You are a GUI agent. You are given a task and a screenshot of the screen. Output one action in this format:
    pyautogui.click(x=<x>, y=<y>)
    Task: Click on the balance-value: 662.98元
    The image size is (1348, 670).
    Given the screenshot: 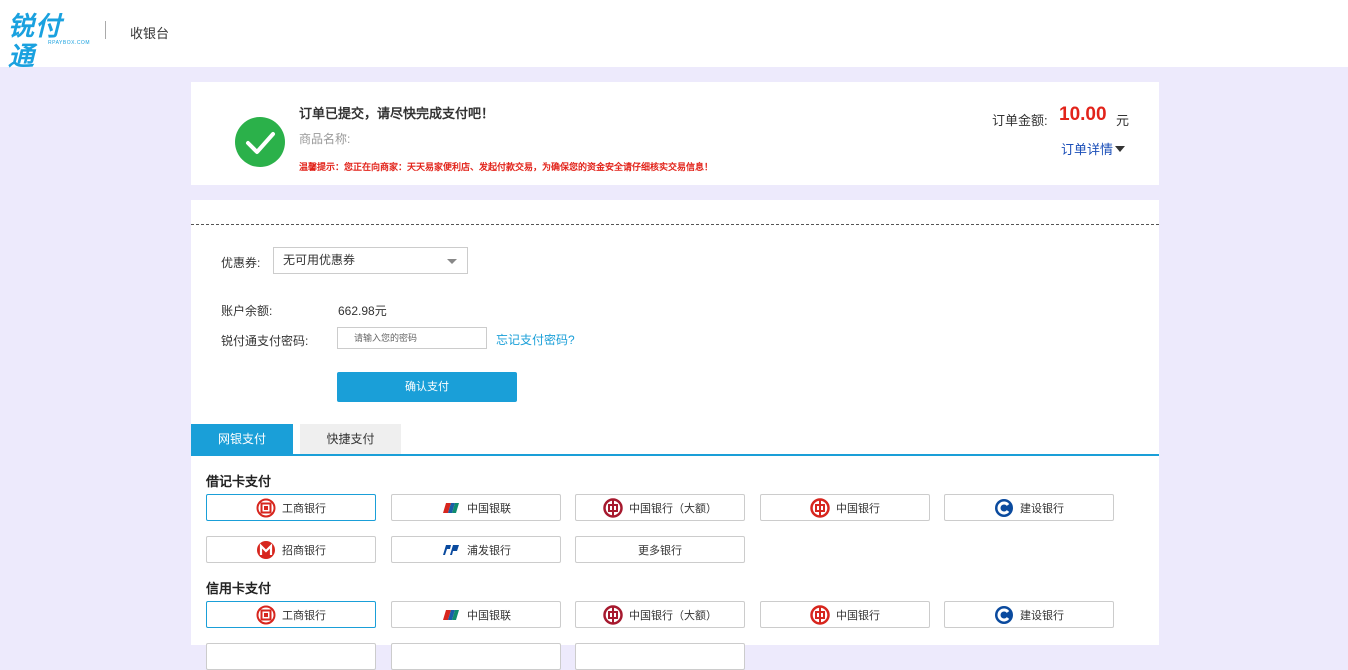 What is the action you would take?
    pyautogui.click(x=362, y=311)
    